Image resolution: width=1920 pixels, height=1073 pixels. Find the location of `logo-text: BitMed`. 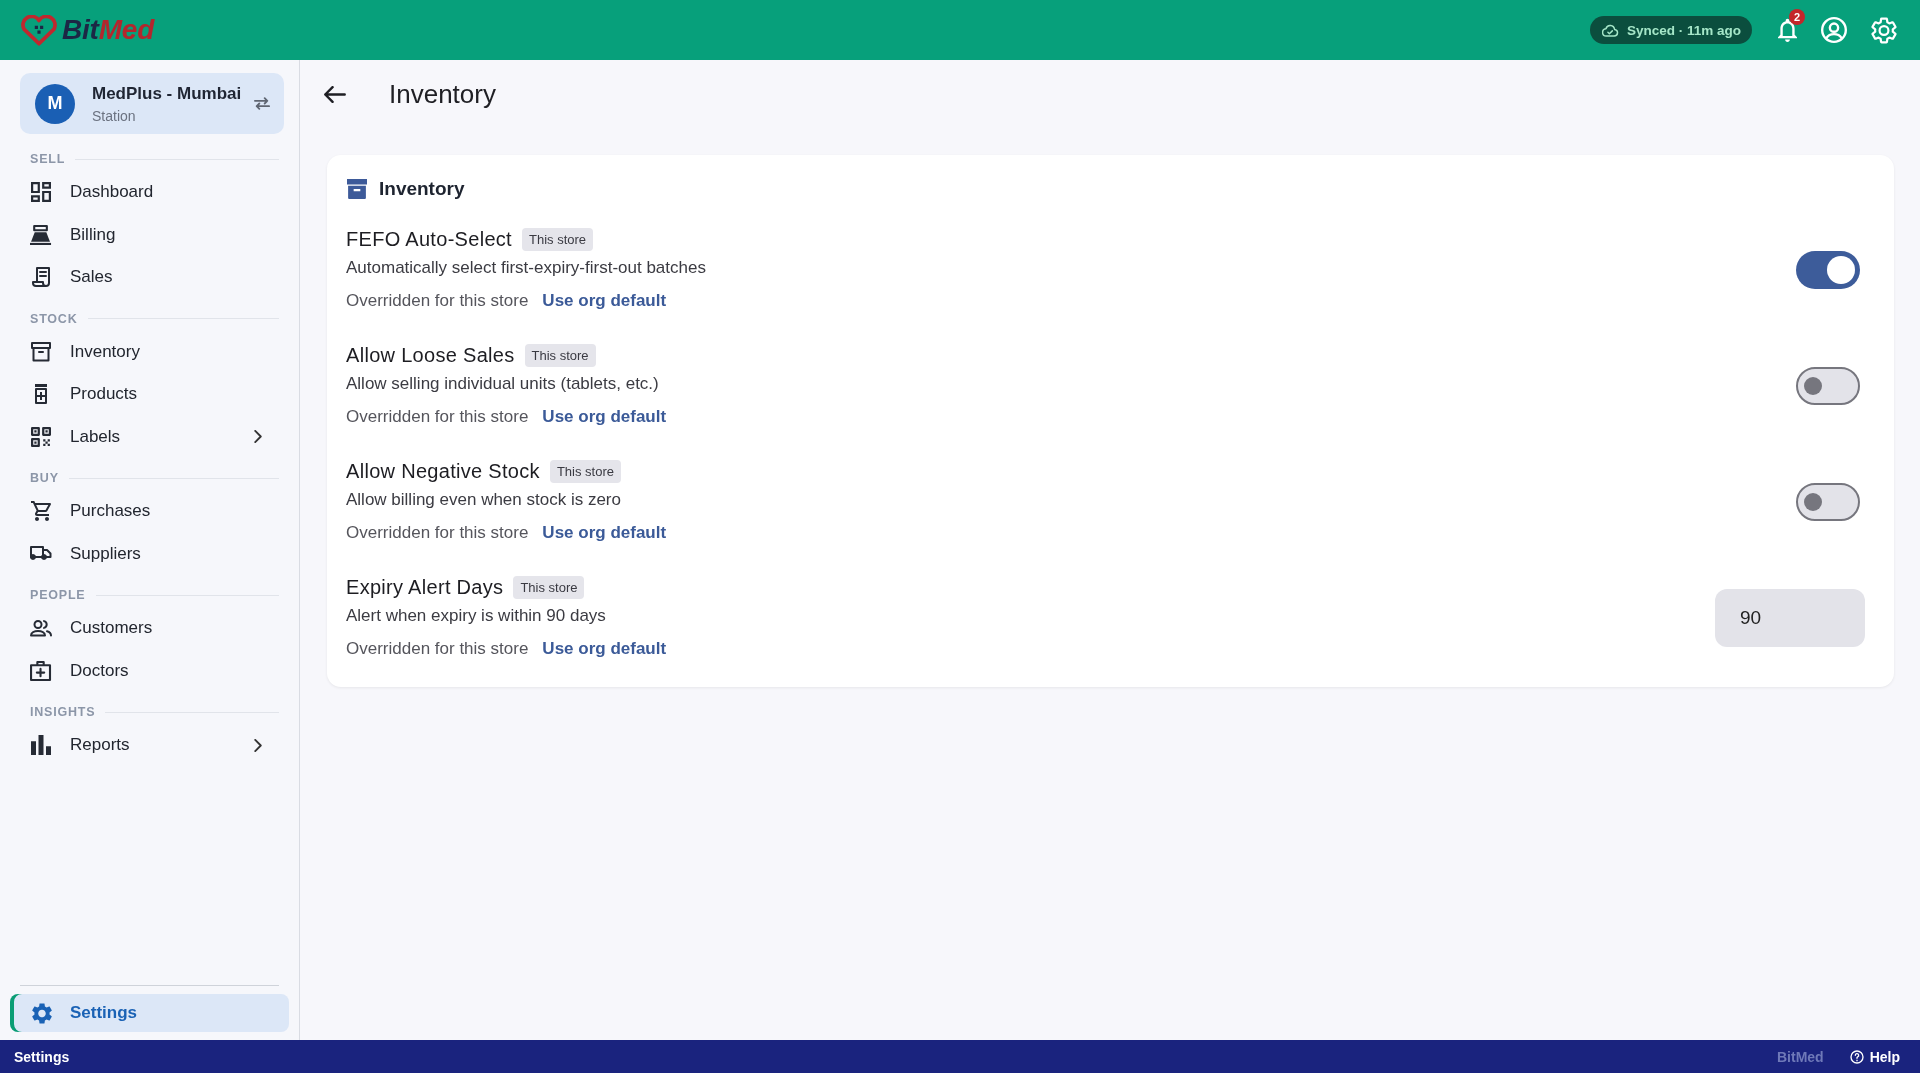

logo-text: BitMed is located at coordinates (108, 30).